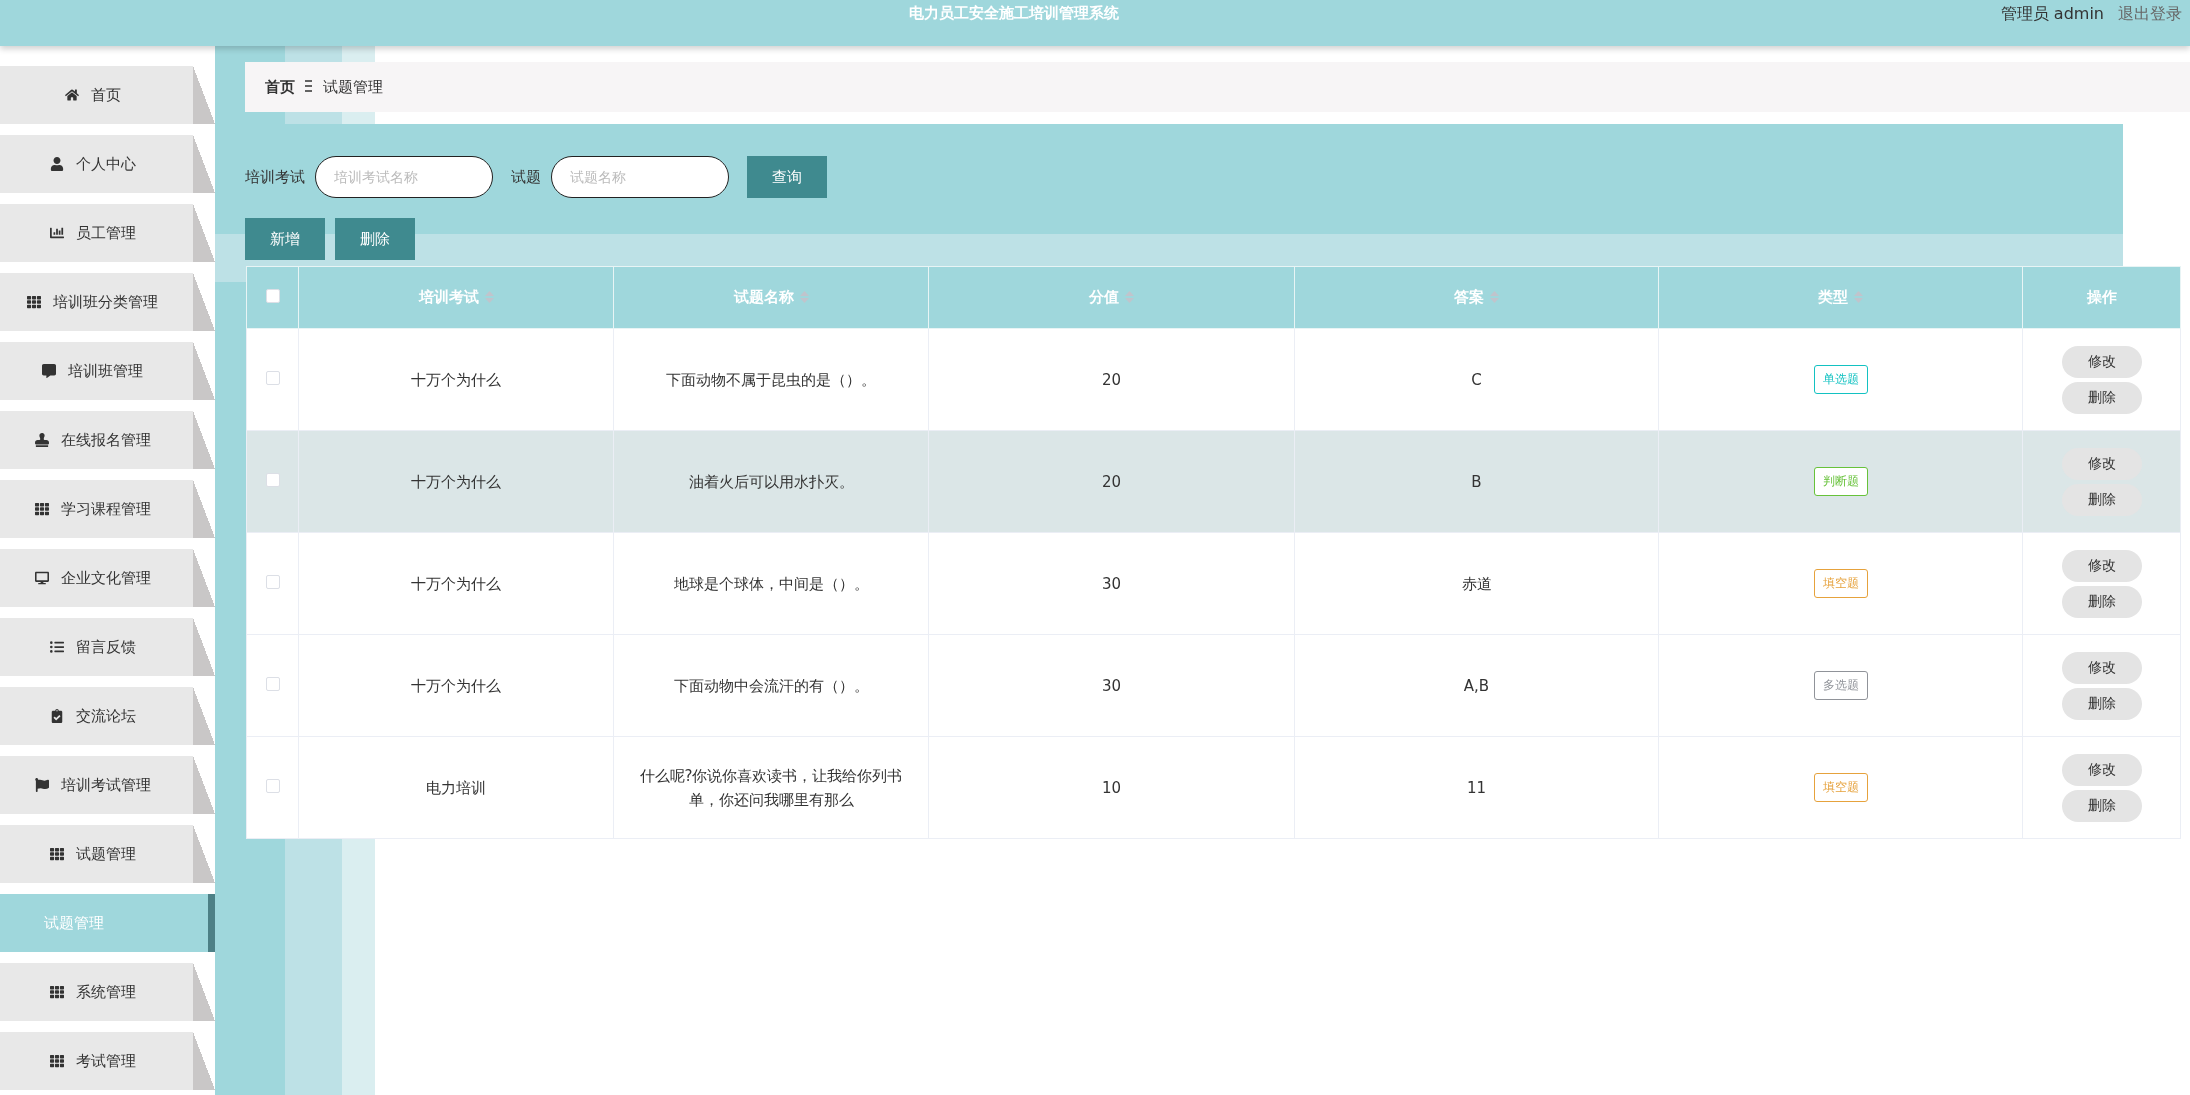  What do you see at coordinates (1476, 787) in the screenshot?
I see `table-cell: 11` at bounding box center [1476, 787].